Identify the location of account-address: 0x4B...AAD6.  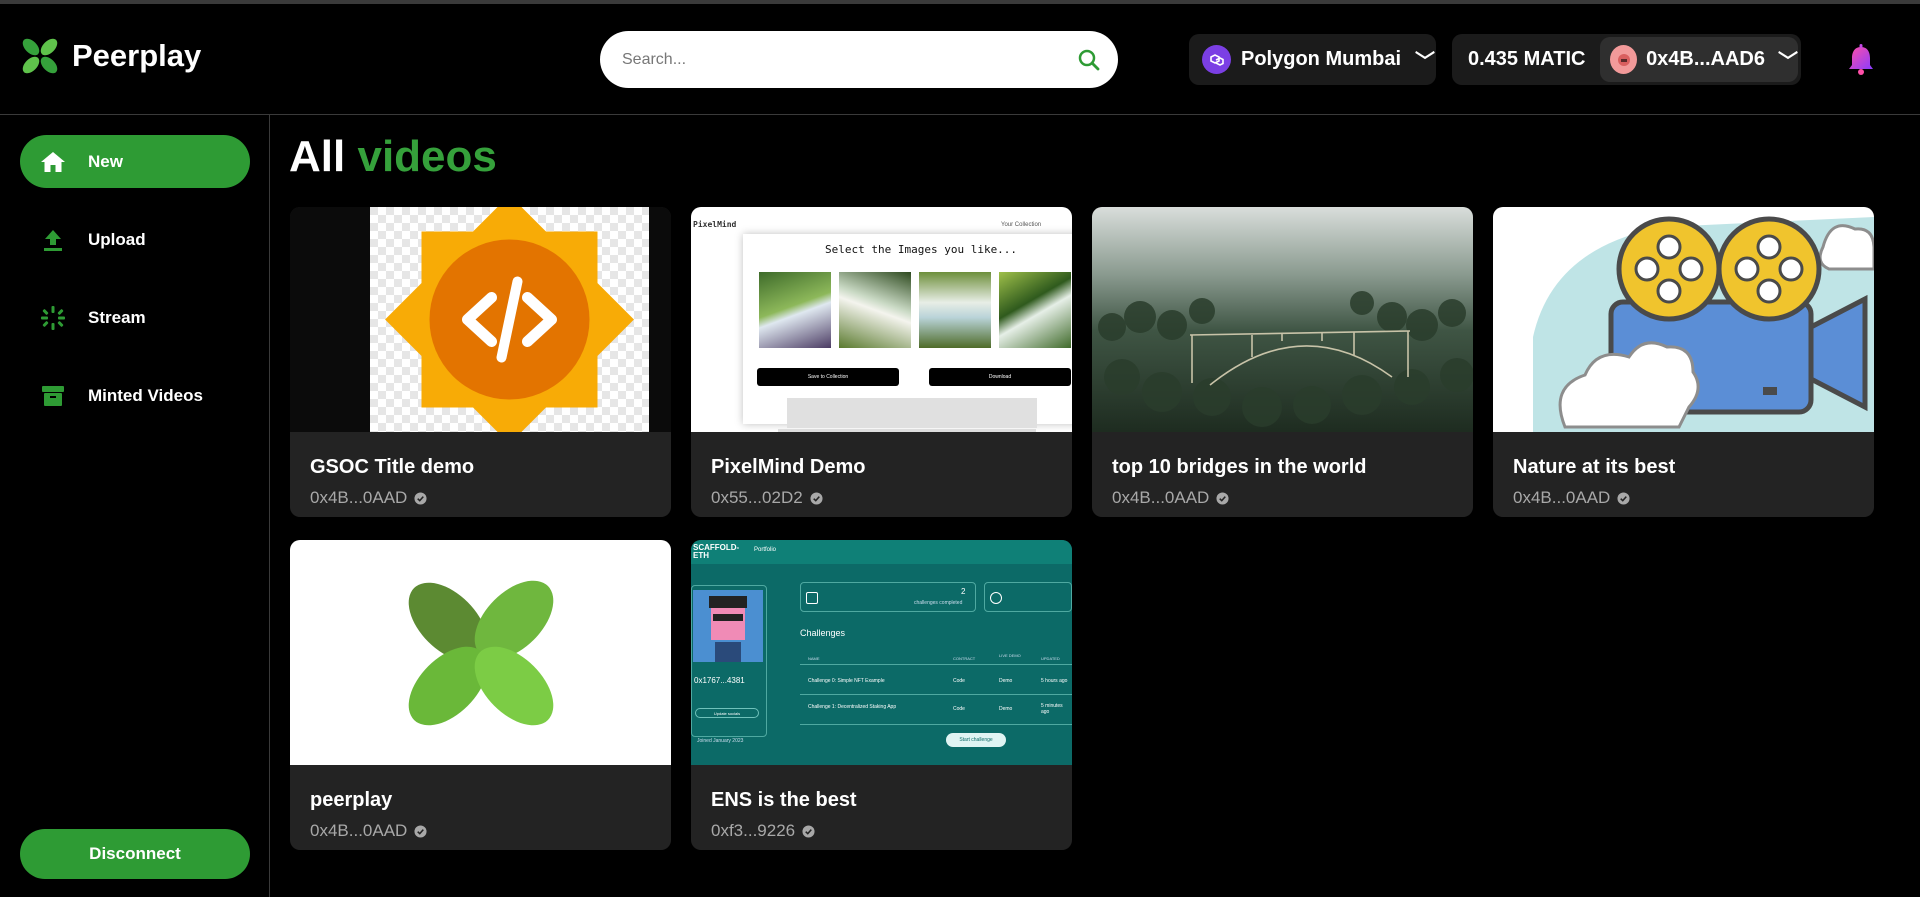
(1705, 59).